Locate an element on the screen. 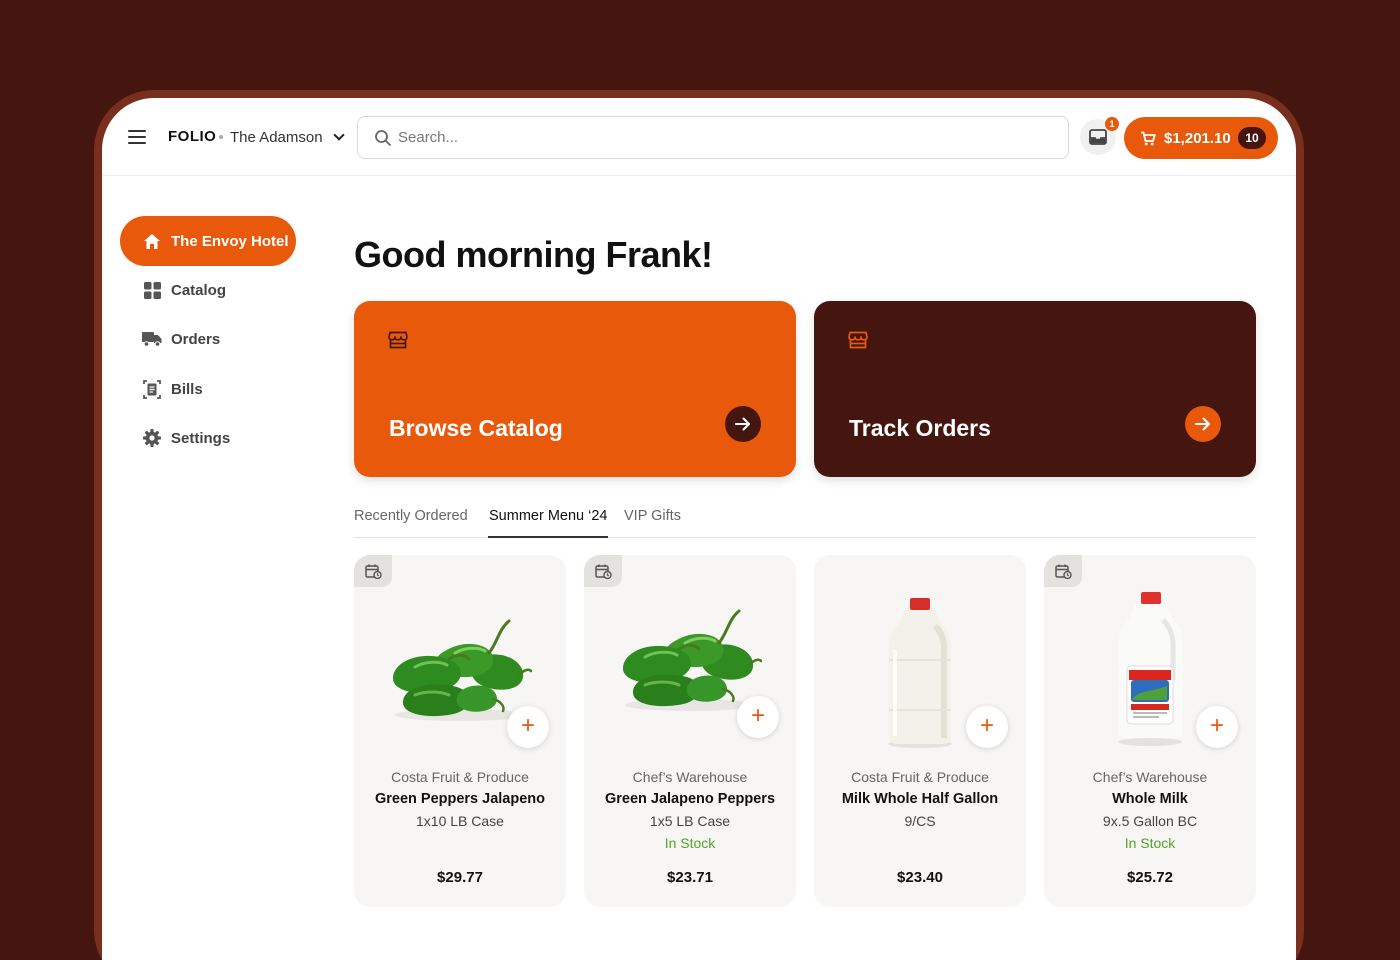 This screenshot has height=960, width=1400. truck-icon is located at coordinates (152, 339).